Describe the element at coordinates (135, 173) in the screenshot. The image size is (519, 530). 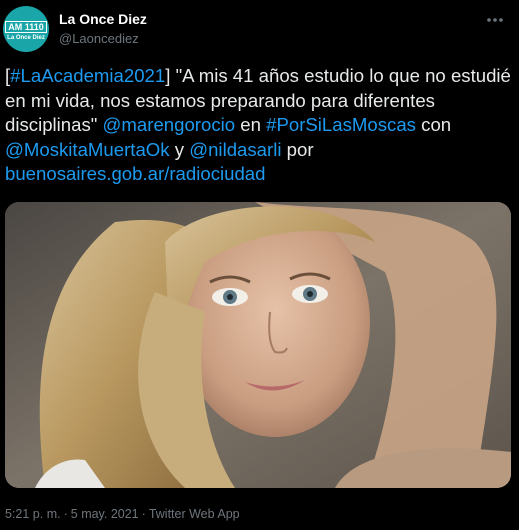
I see `url-link: buenosaires.gob.ar/radiociudad` at that location.